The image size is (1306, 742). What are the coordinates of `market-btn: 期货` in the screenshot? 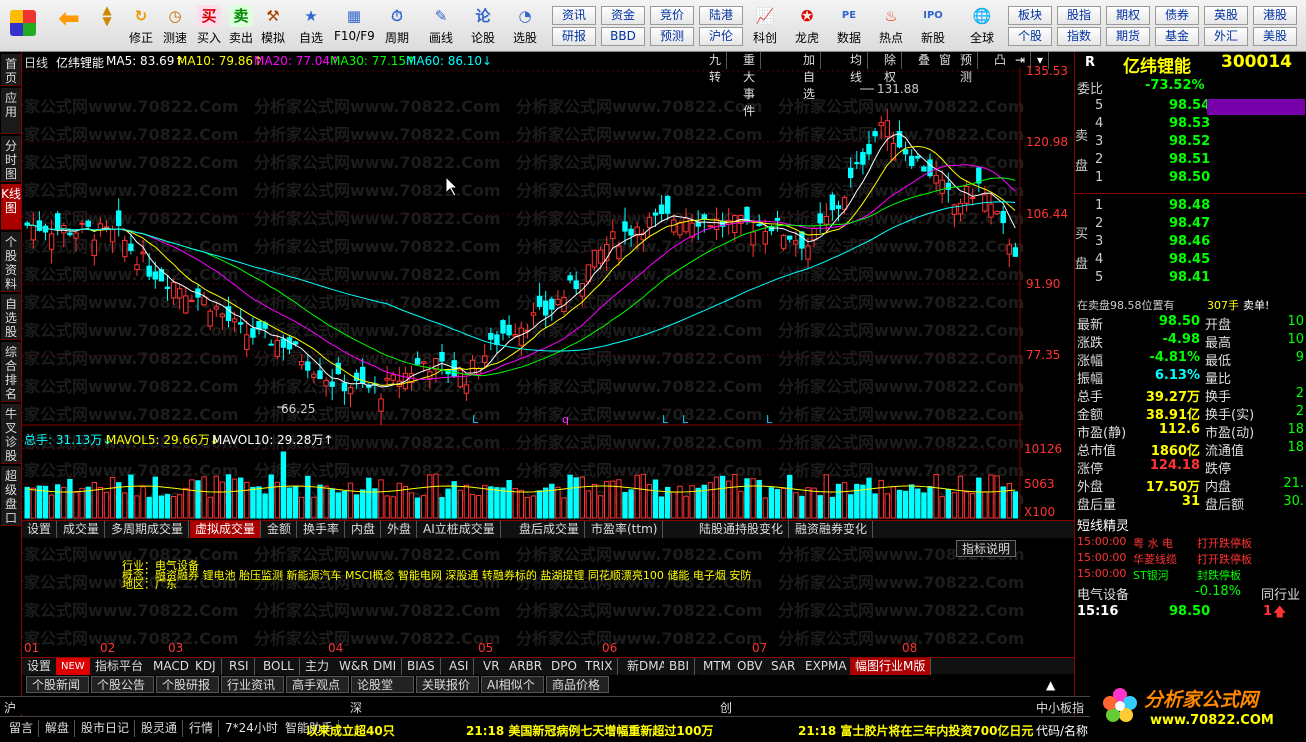 It's located at (1128, 36).